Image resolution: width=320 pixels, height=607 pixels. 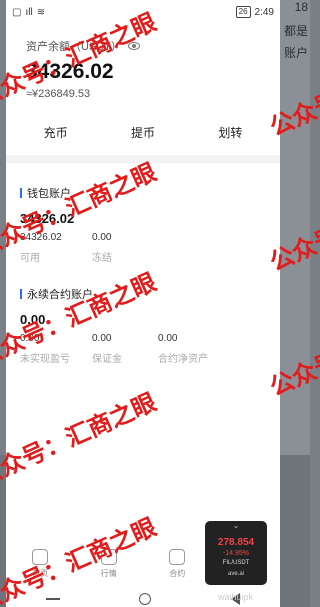 I want to click on home-nav-icon, so click(x=145, y=598).